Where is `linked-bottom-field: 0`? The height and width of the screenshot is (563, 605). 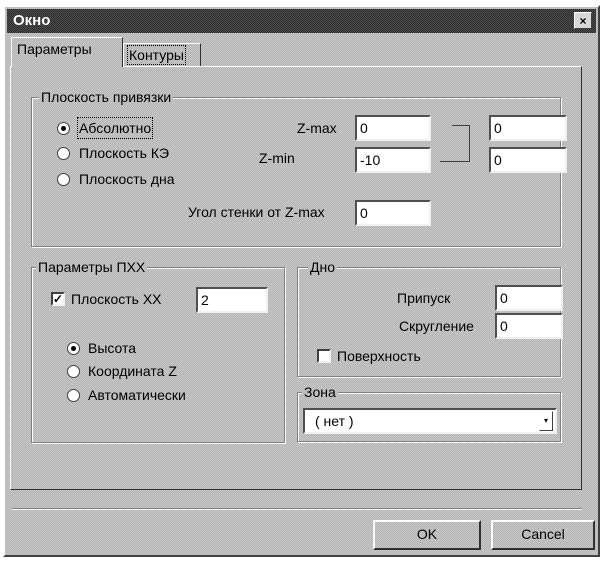 linked-bottom-field: 0 is located at coordinates (528, 160).